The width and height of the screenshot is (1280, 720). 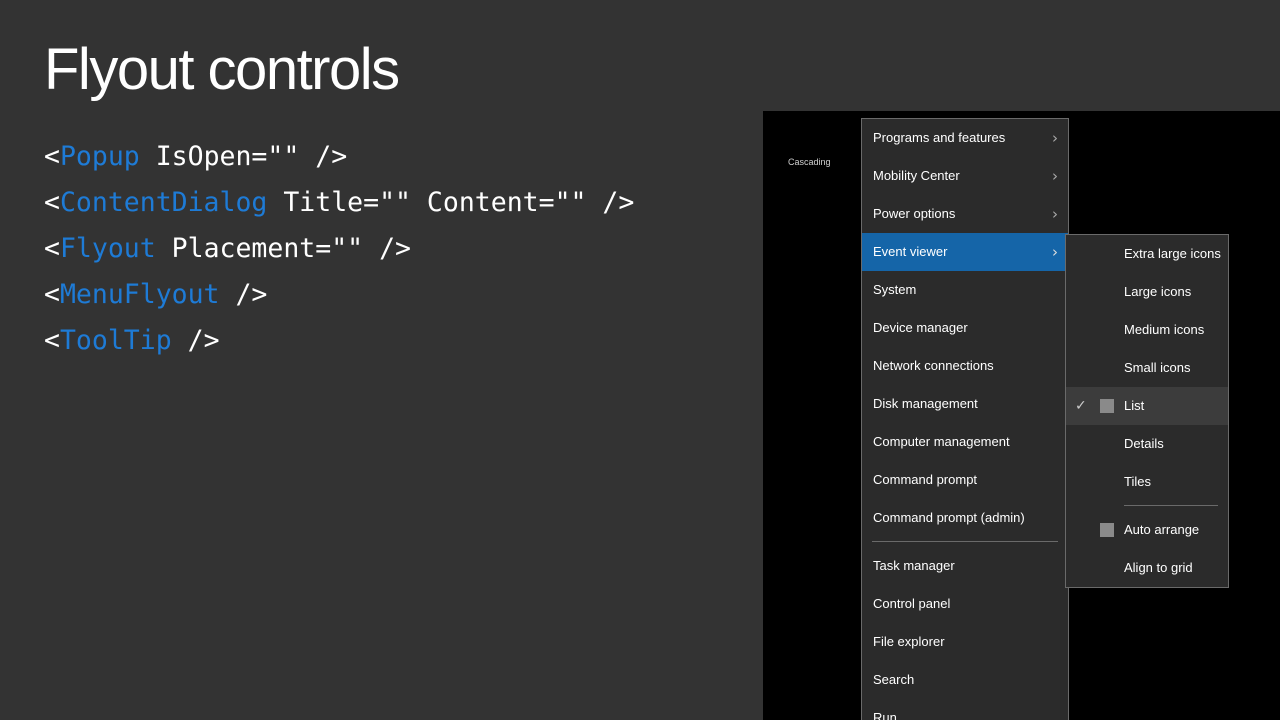 I want to click on slide-title: Flyout controls, so click(x=222, y=69).